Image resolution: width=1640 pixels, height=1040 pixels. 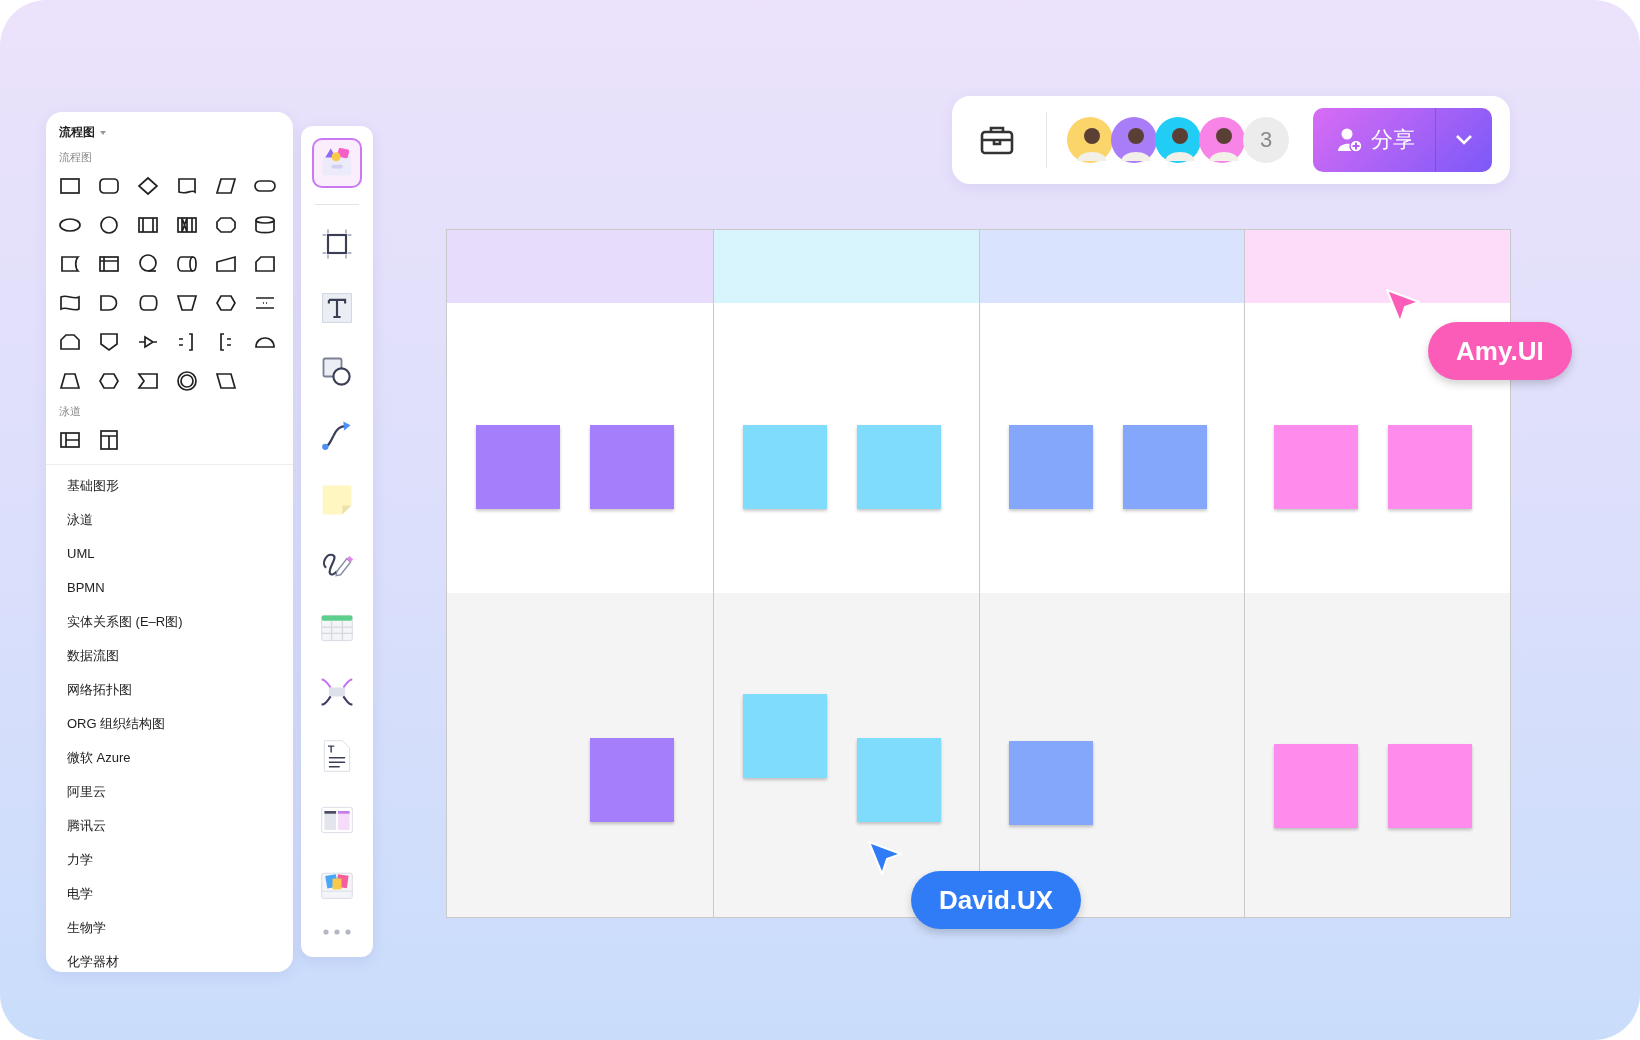 I want to click on category-item: 力学, so click(x=180, y=866).